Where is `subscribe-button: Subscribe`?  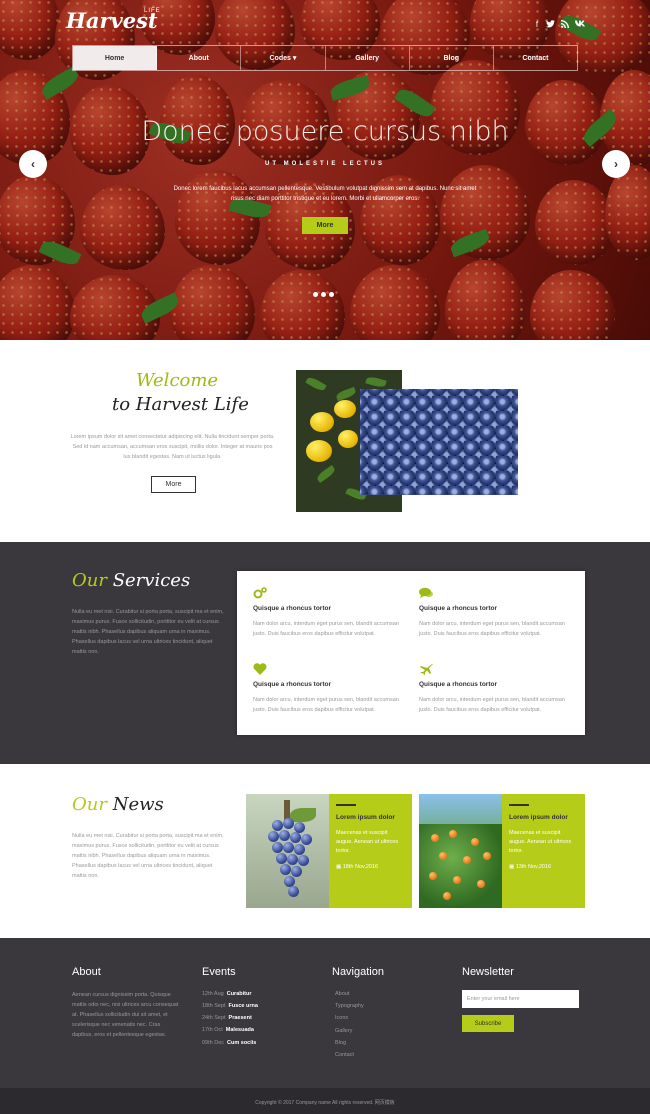
subscribe-button: Subscribe is located at coordinates (488, 1023).